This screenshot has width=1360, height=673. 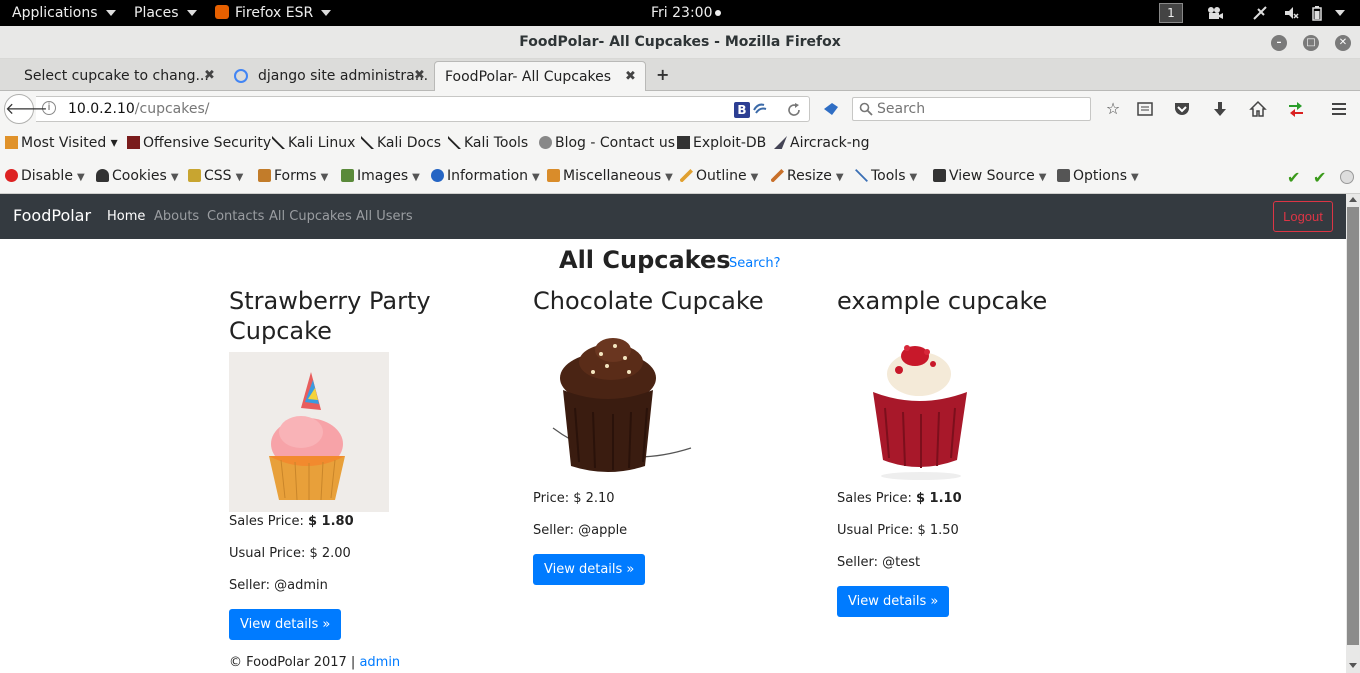 I want to click on bookmark-kali-tools: Kali Tools, so click(x=488, y=143).